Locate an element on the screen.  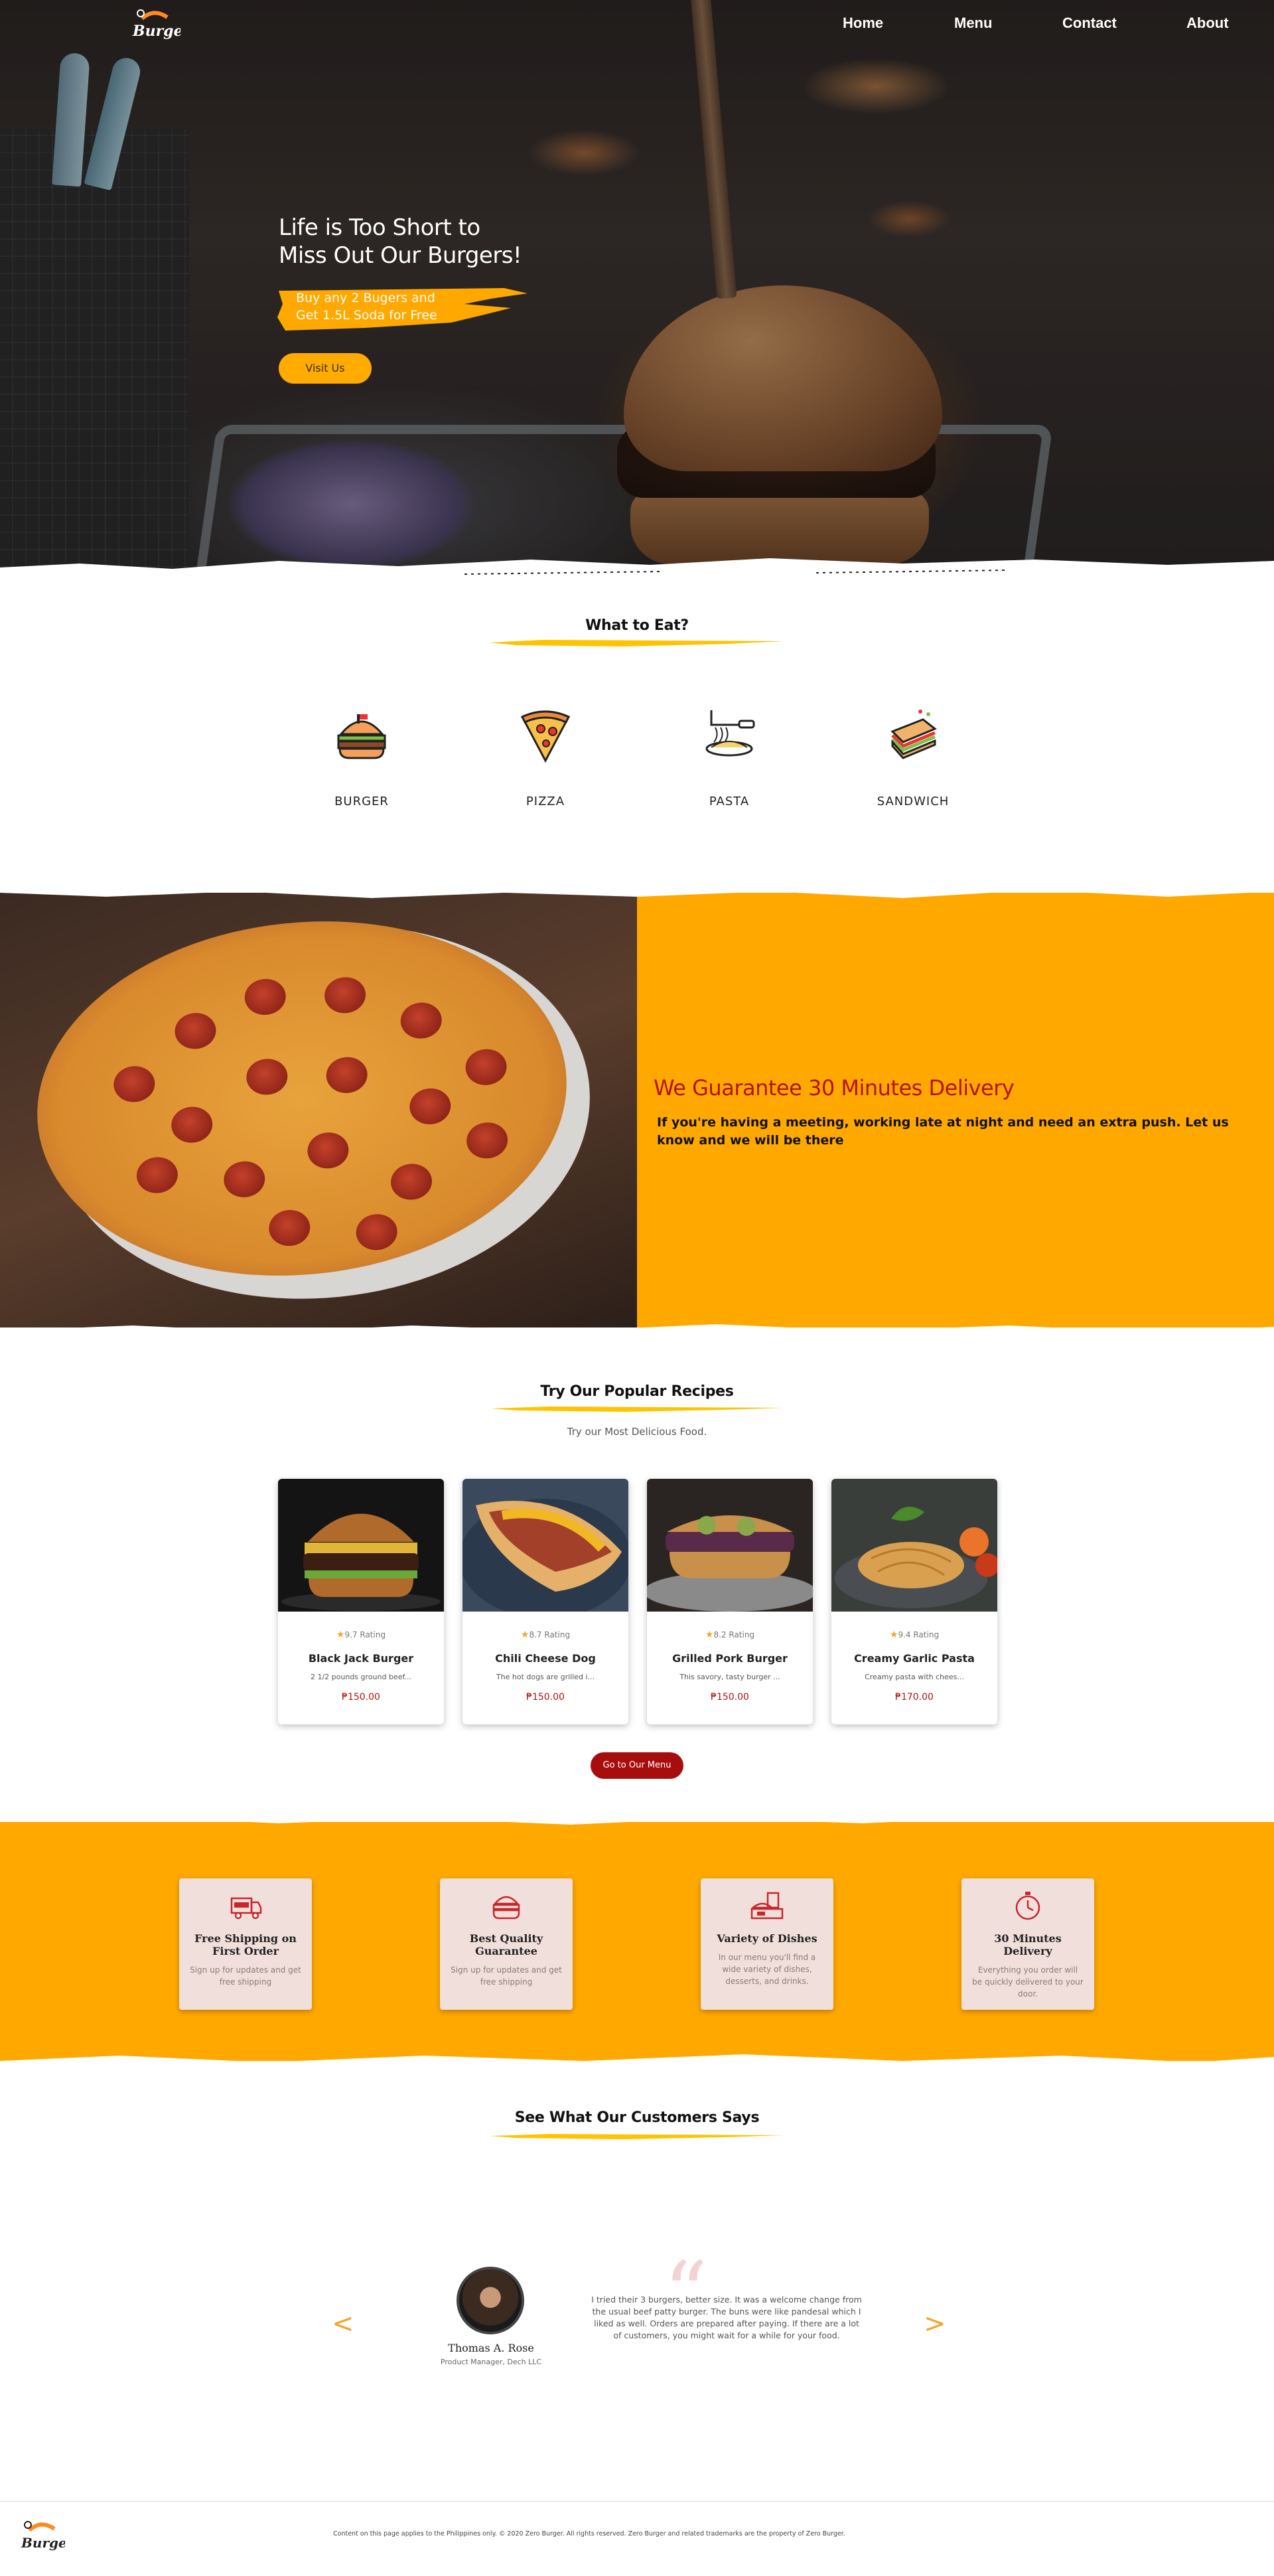
category-pasta: PASTA is located at coordinates (730, 756).